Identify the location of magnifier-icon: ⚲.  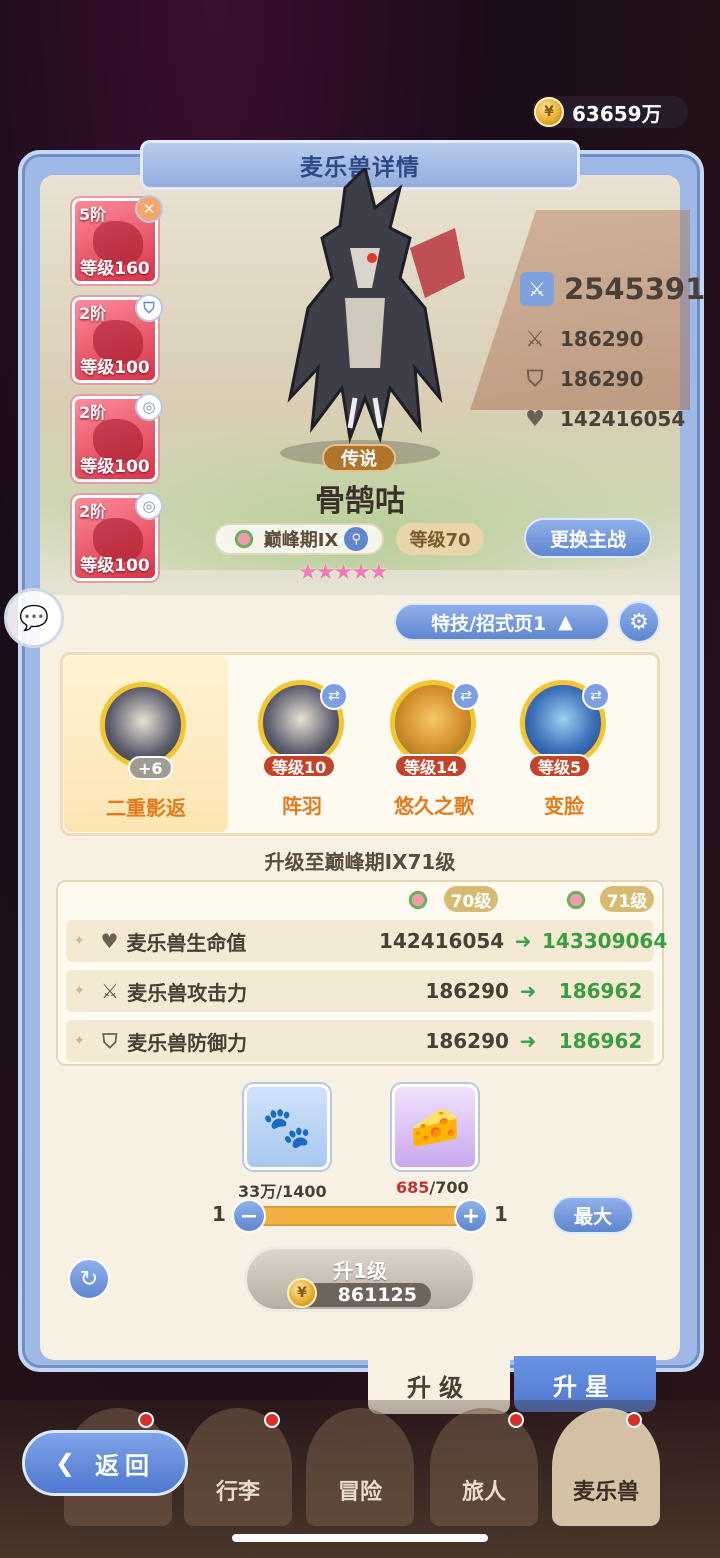
(356, 539).